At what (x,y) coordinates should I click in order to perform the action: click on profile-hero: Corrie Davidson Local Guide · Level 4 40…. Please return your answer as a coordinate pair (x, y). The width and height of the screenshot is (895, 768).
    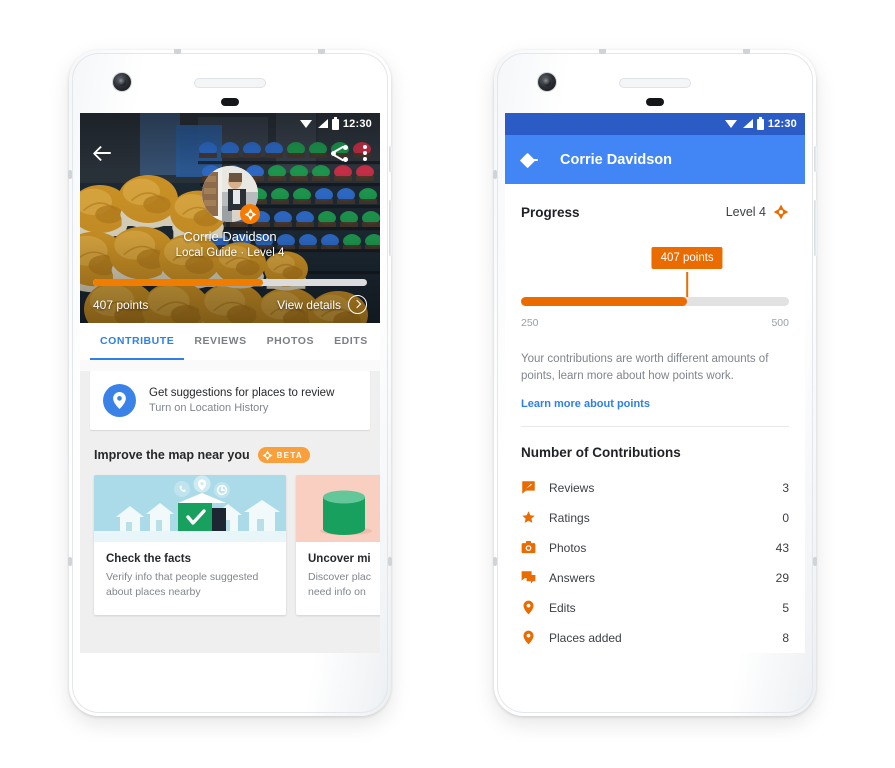
    Looking at the image, I should click on (230, 218).